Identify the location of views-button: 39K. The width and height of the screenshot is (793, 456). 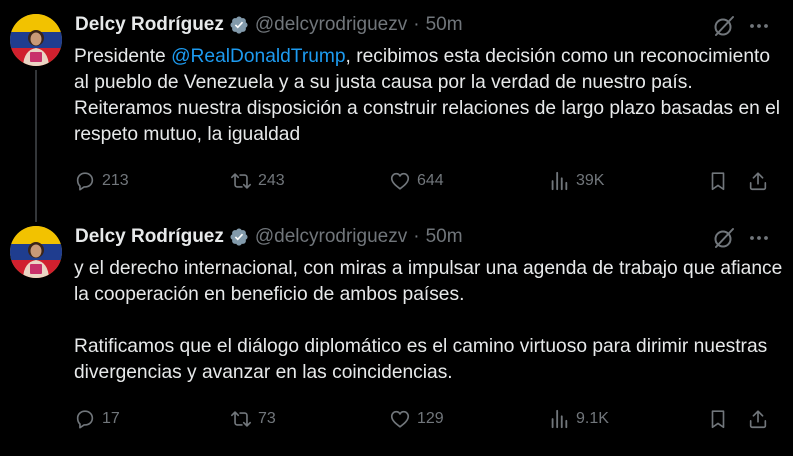
(576, 181).